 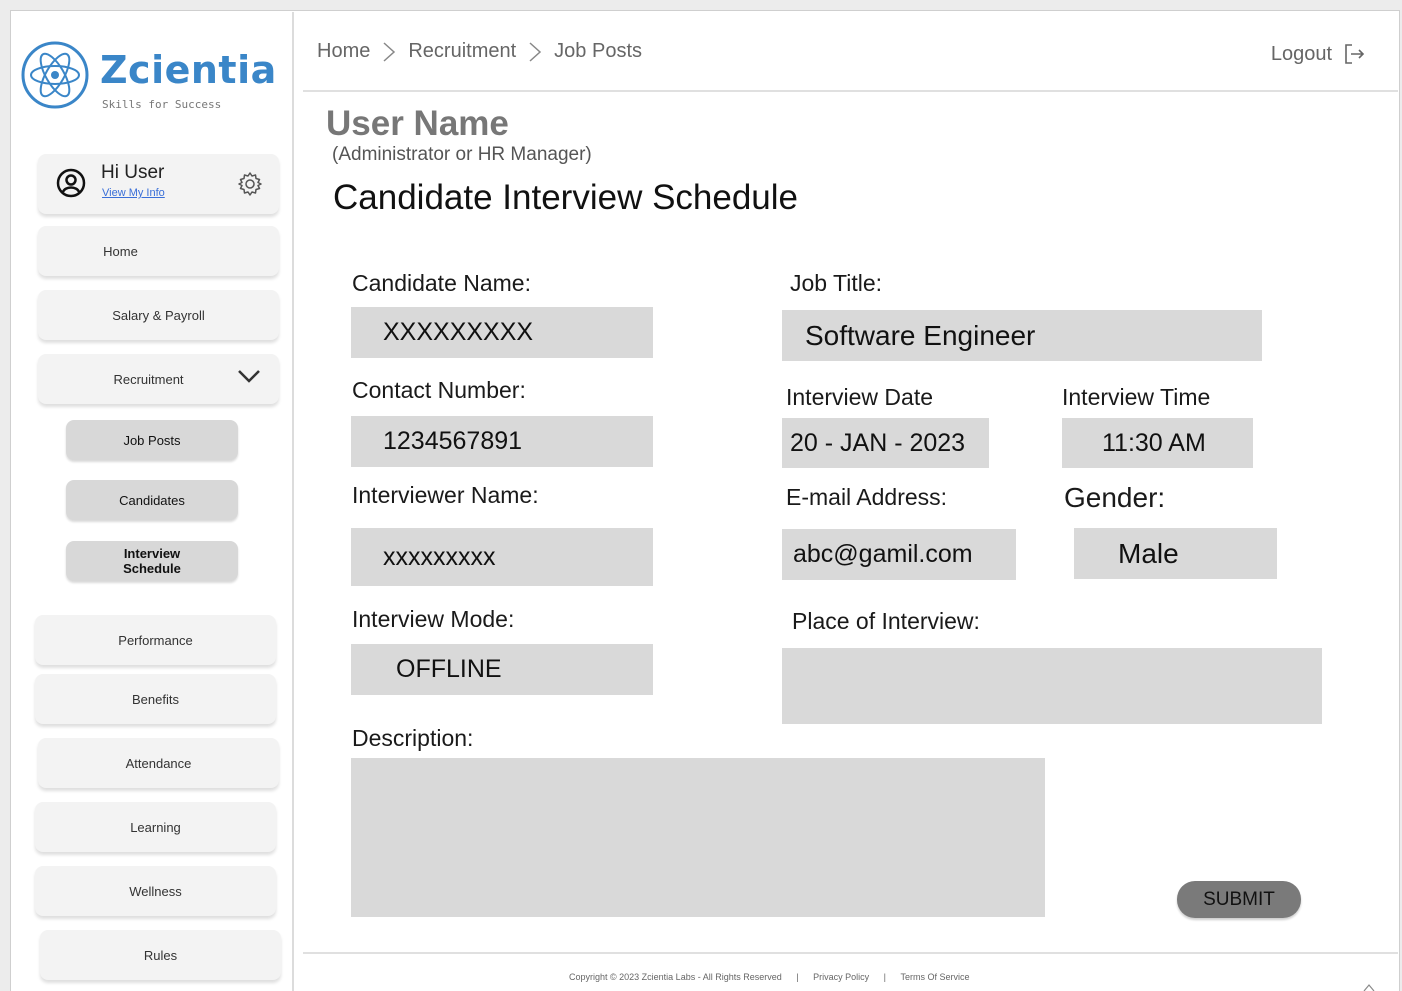 I want to click on sidebar-item-benefits: Benefits, so click(x=155, y=699).